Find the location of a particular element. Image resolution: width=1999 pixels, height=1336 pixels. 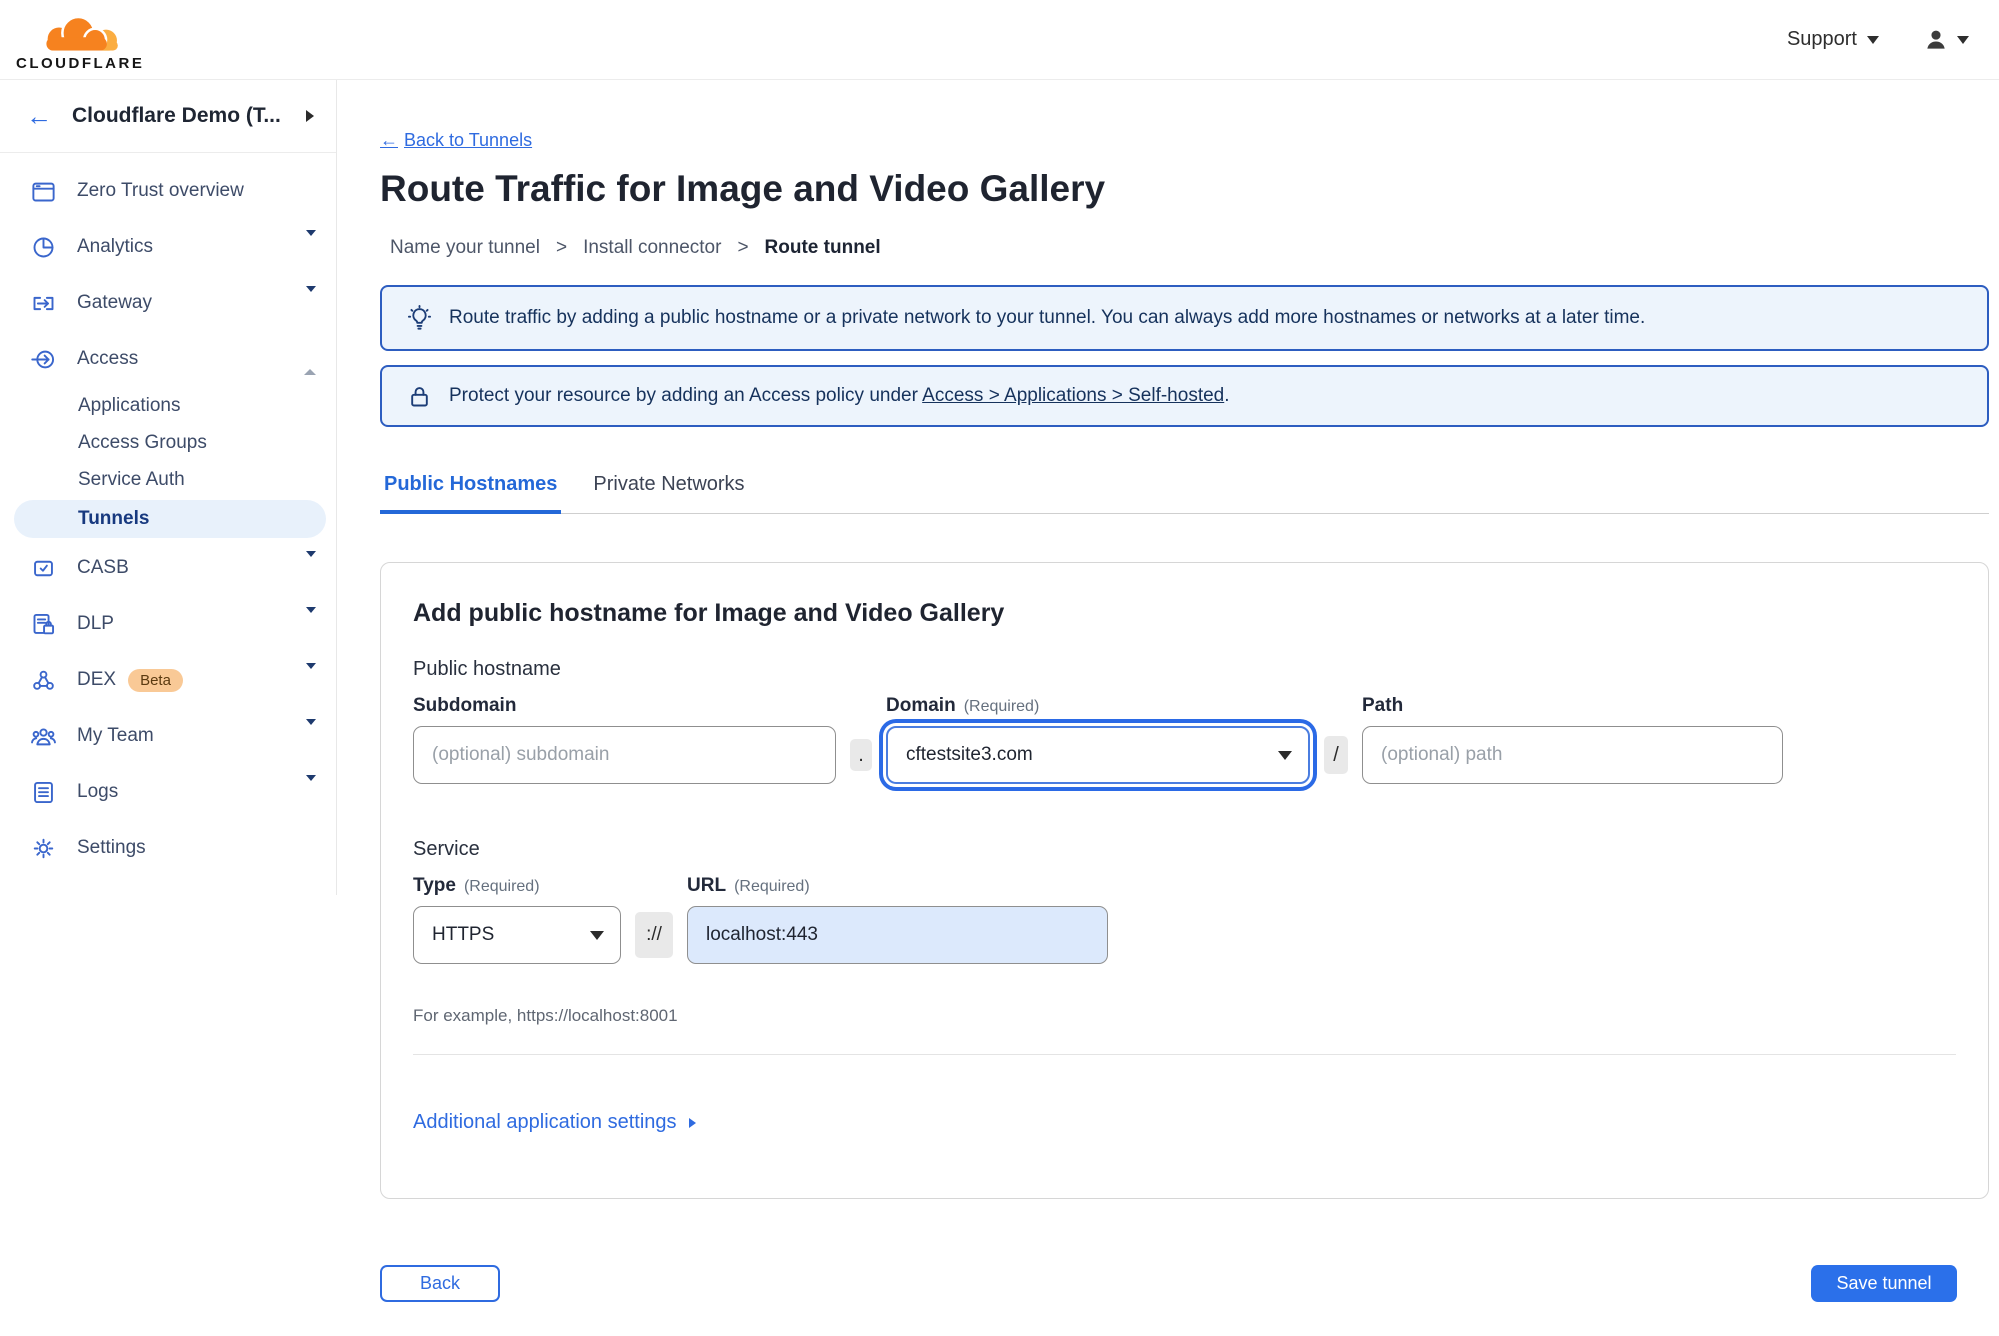

footer-actions: Back Save tunnel is located at coordinates (1184, 1284).